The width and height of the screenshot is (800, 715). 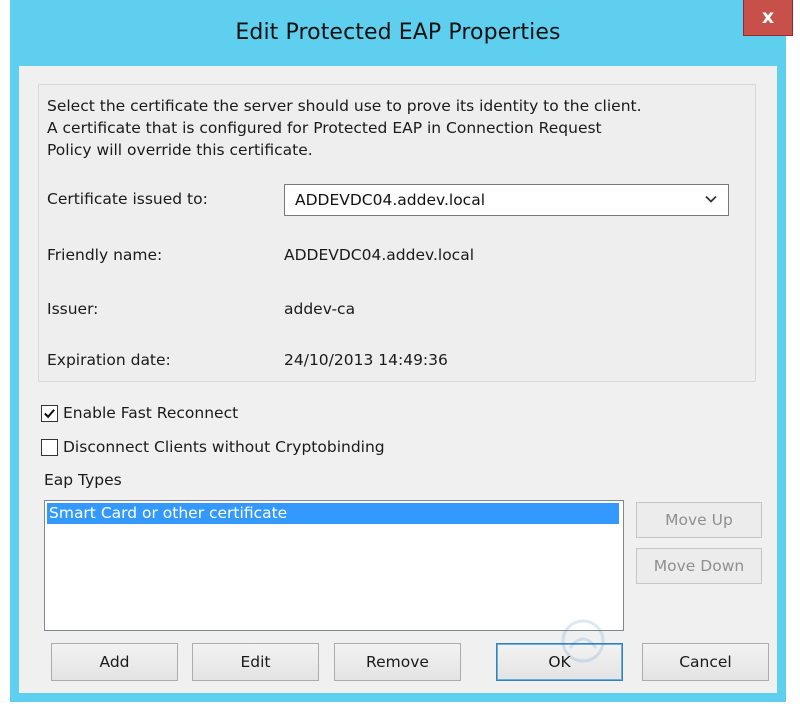 I want to click on issuer-value: addev-ca, so click(x=320, y=309).